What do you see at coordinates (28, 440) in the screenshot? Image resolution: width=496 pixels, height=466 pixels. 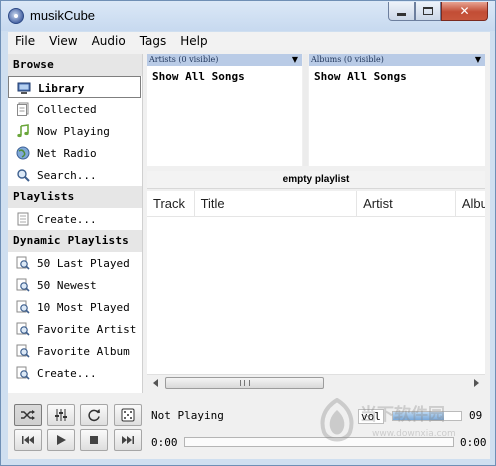 I see `previous-track-button` at bounding box center [28, 440].